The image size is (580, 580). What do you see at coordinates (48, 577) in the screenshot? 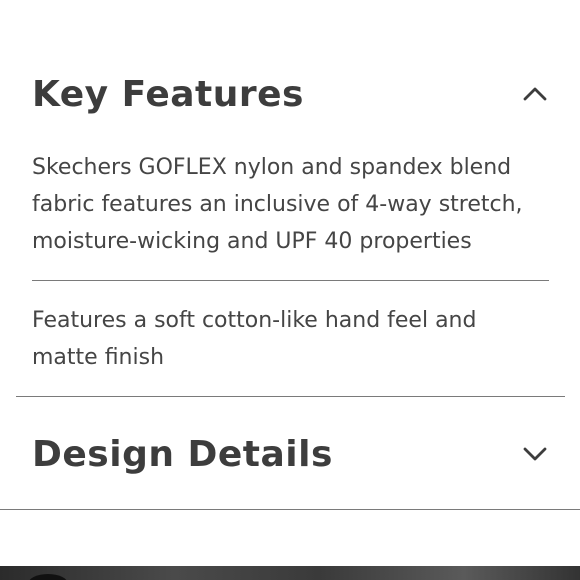
I see `product-image-shape` at bounding box center [48, 577].